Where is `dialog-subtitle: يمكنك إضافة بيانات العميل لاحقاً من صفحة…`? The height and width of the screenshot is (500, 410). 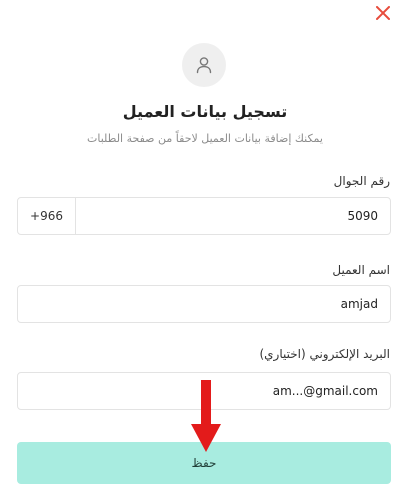
dialog-subtitle: يمكنك إضافة بيانات العميل لاحقاً من صفحة… is located at coordinates (205, 138).